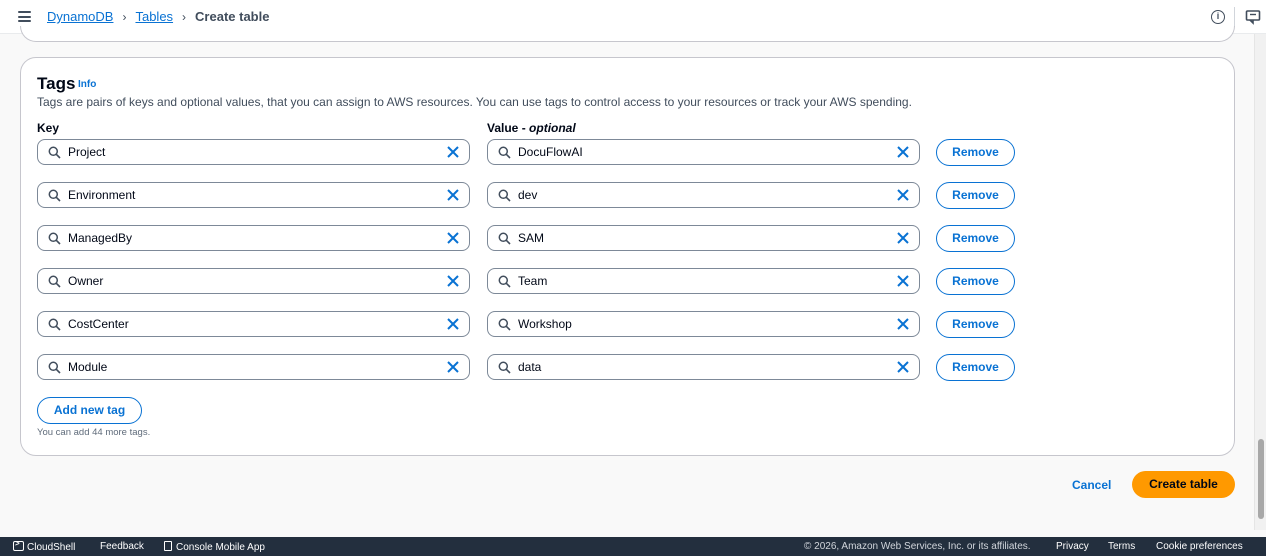 The image size is (1266, 556). I want to click on tag-key-input: Environment, so click(253, 195).